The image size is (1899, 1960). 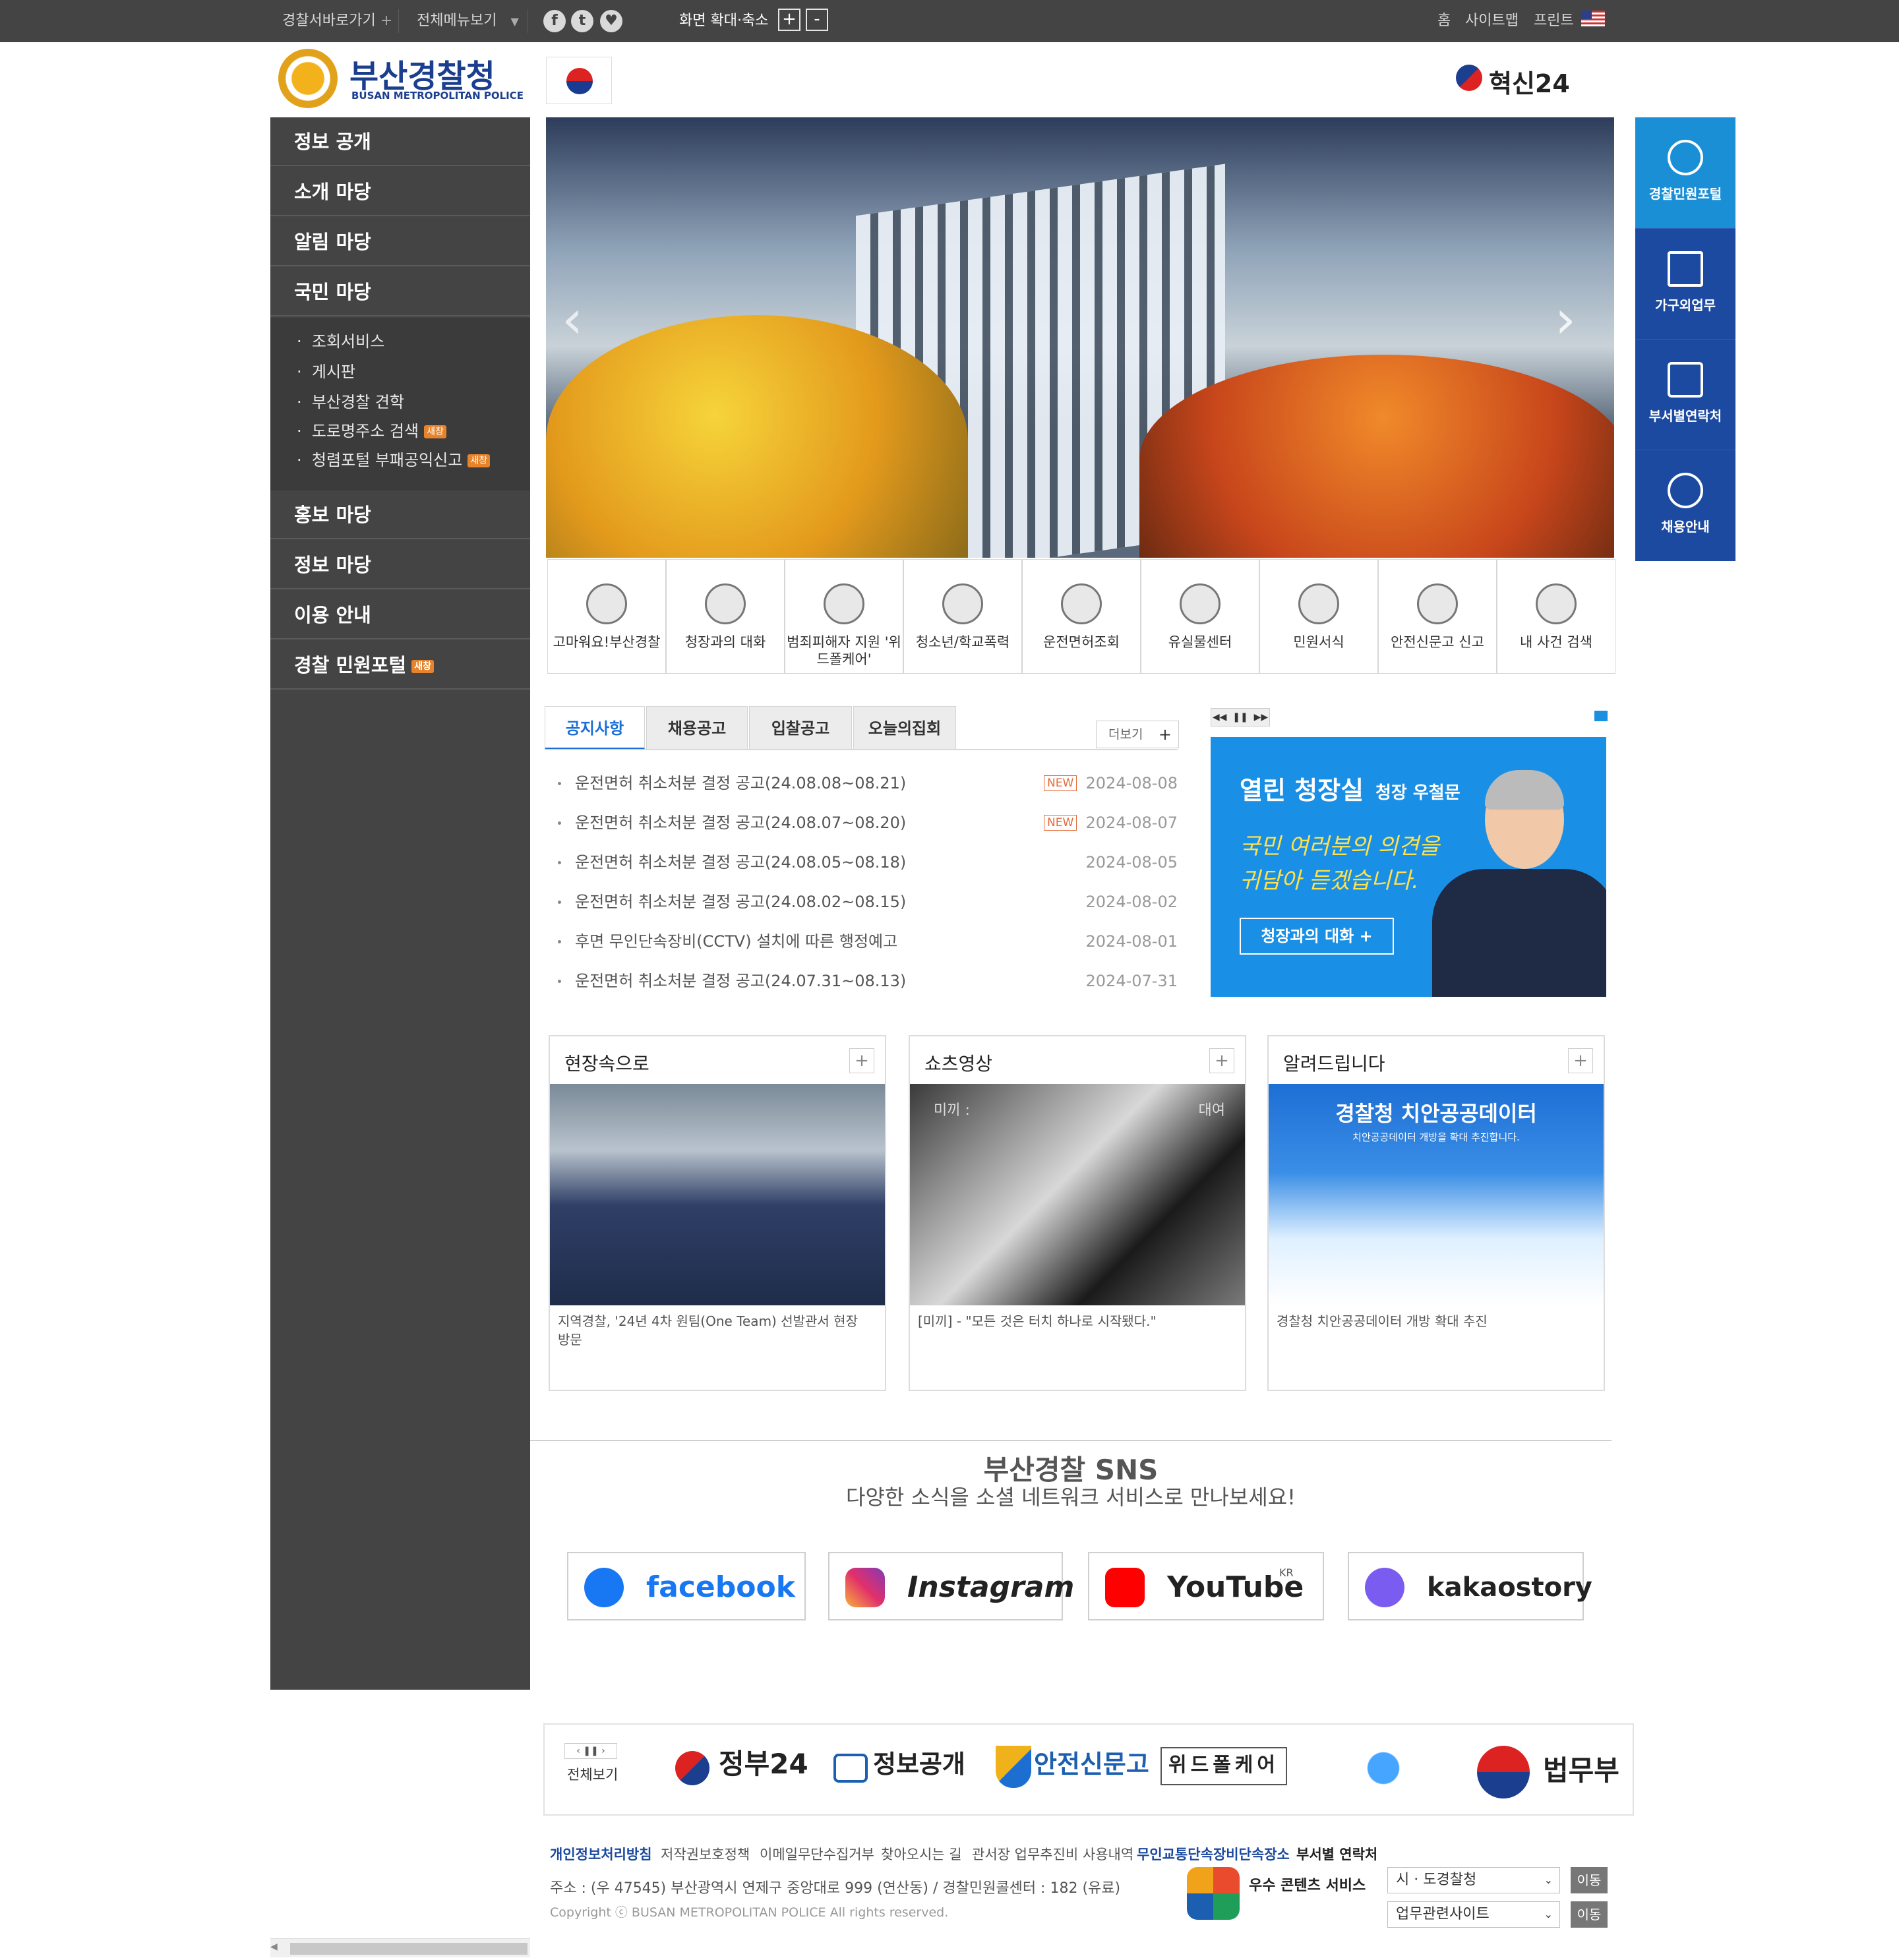 What do you see at coordinates (1601, 716) in the screenshot?
I see `banner-indicator` at bounding box center [1601, 716].